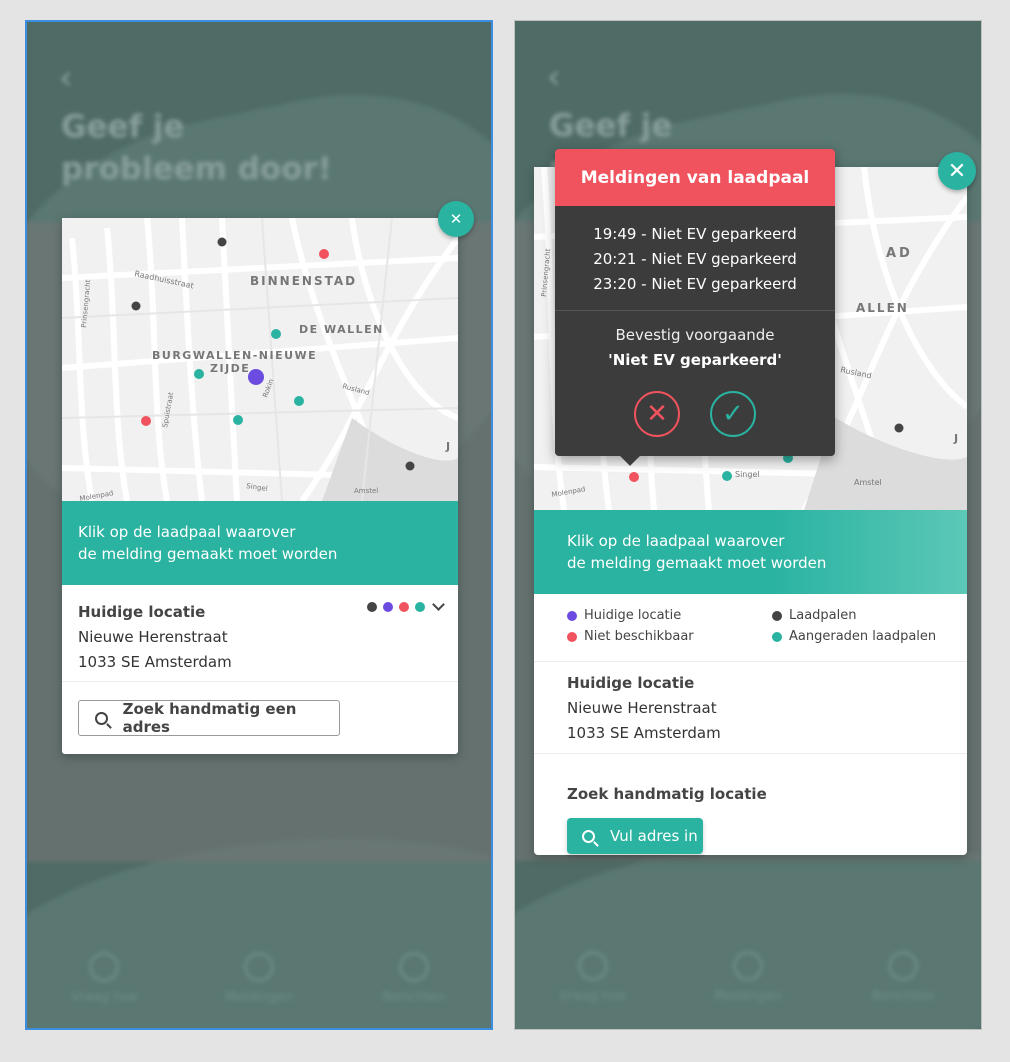 This screenshot has height=1062, width=1010. Describe the element at coordinates (196, 148) in the screenshot. I see `page-title: Geef je probleem door!` at that location.